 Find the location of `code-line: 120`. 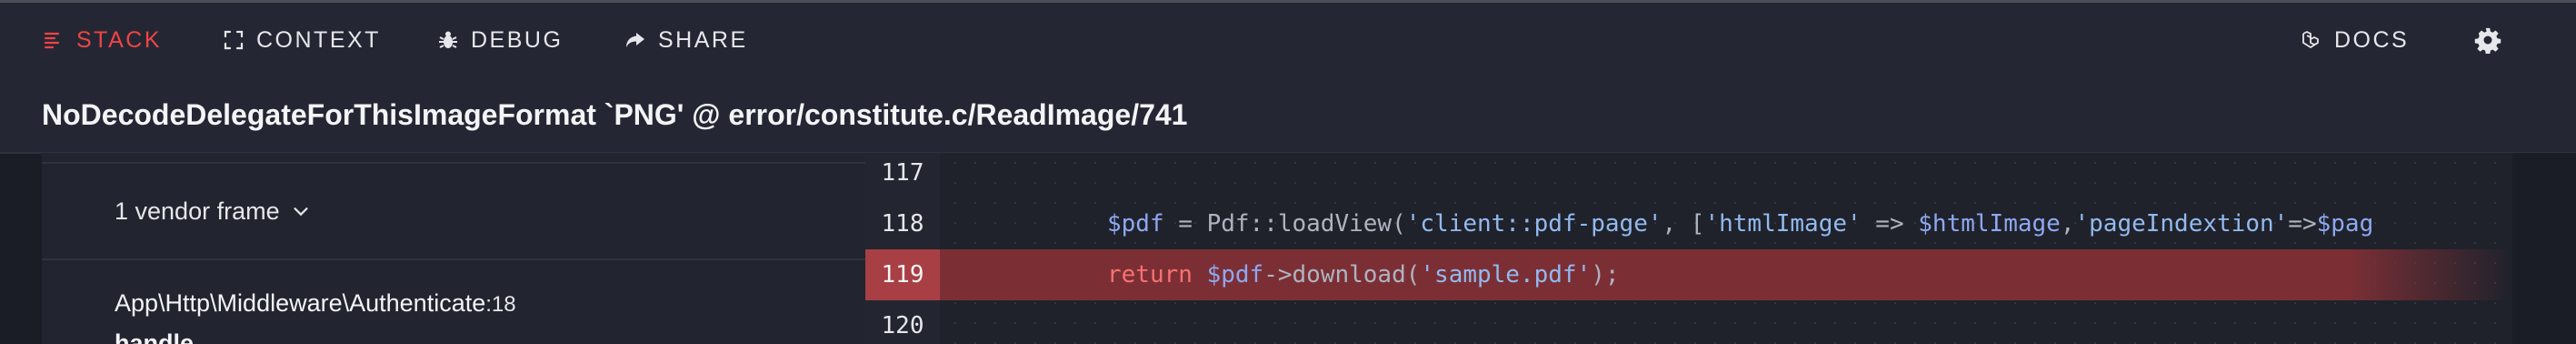

code-line: 120 is located at coordinates (1688, 322).